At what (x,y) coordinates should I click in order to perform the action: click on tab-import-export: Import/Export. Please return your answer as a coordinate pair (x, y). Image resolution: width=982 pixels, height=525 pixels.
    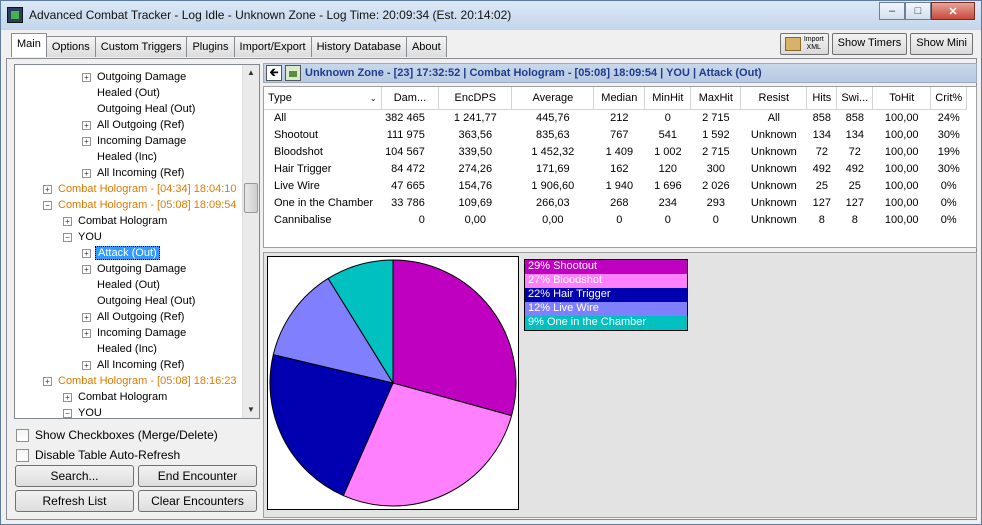
    Looking at the image, I should click on (272, 46).